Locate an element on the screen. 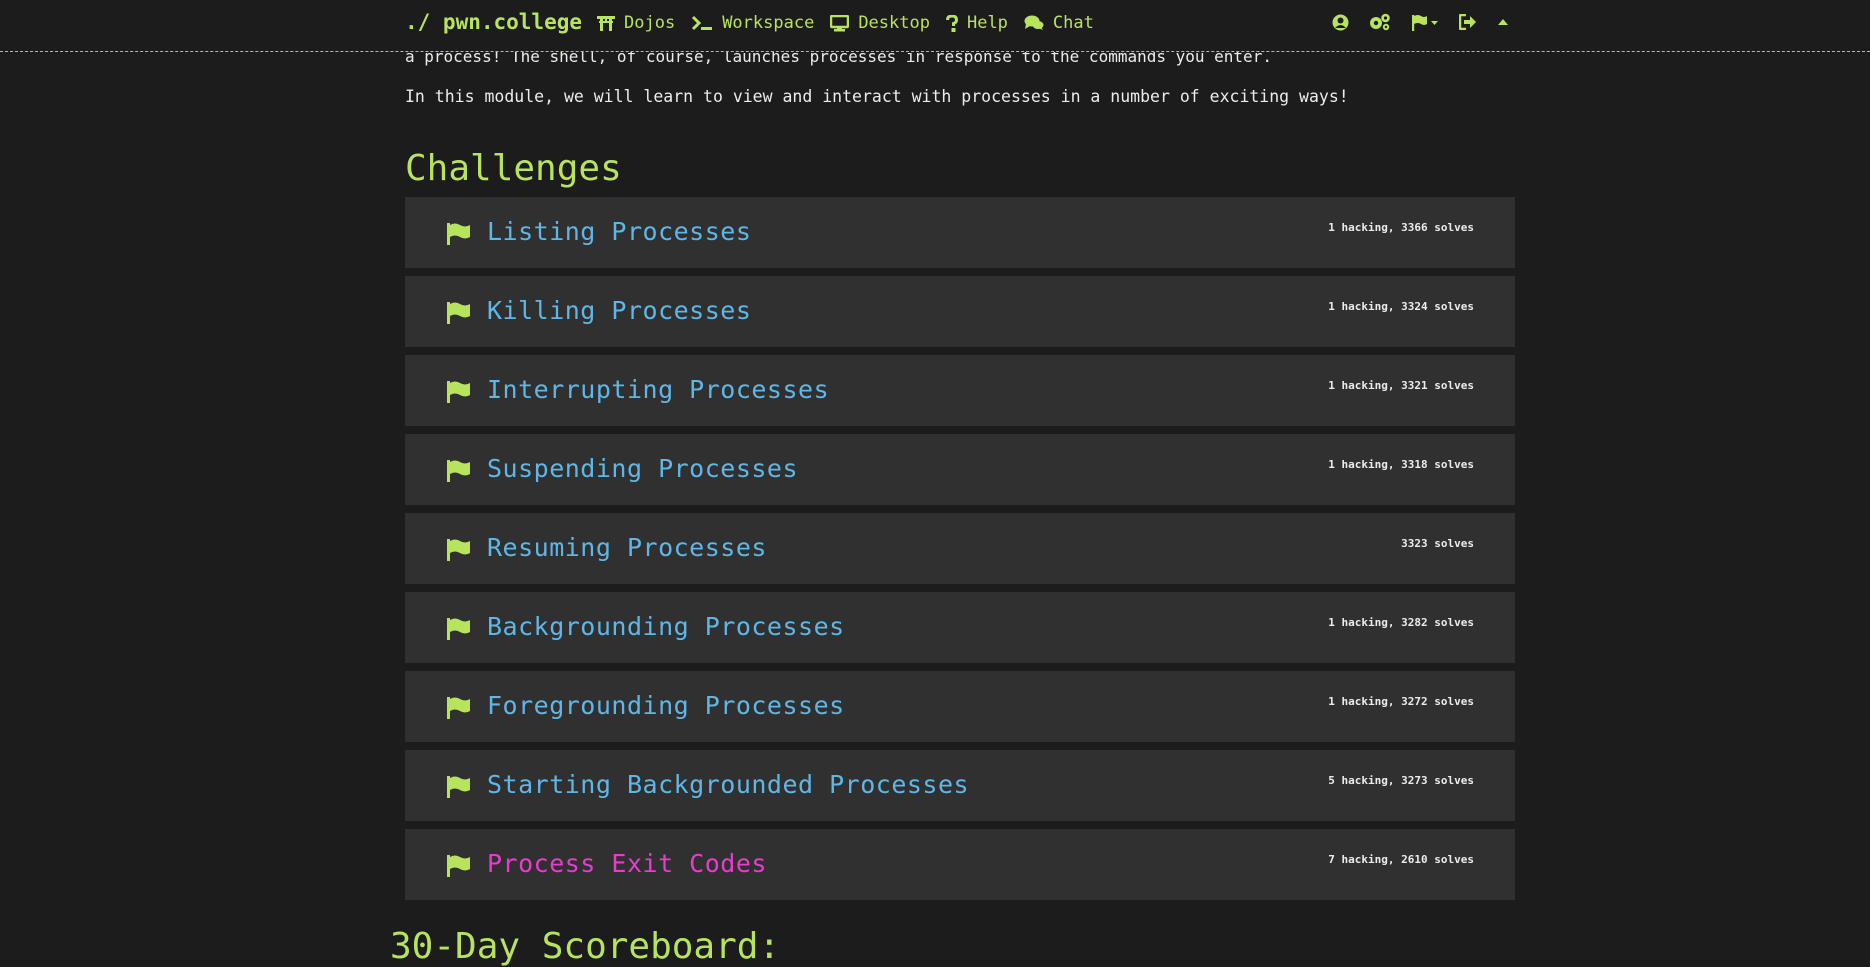 The width and height of the screenshot is (1870, 967). caret-up-icon is located at coordinates (1503, 22).